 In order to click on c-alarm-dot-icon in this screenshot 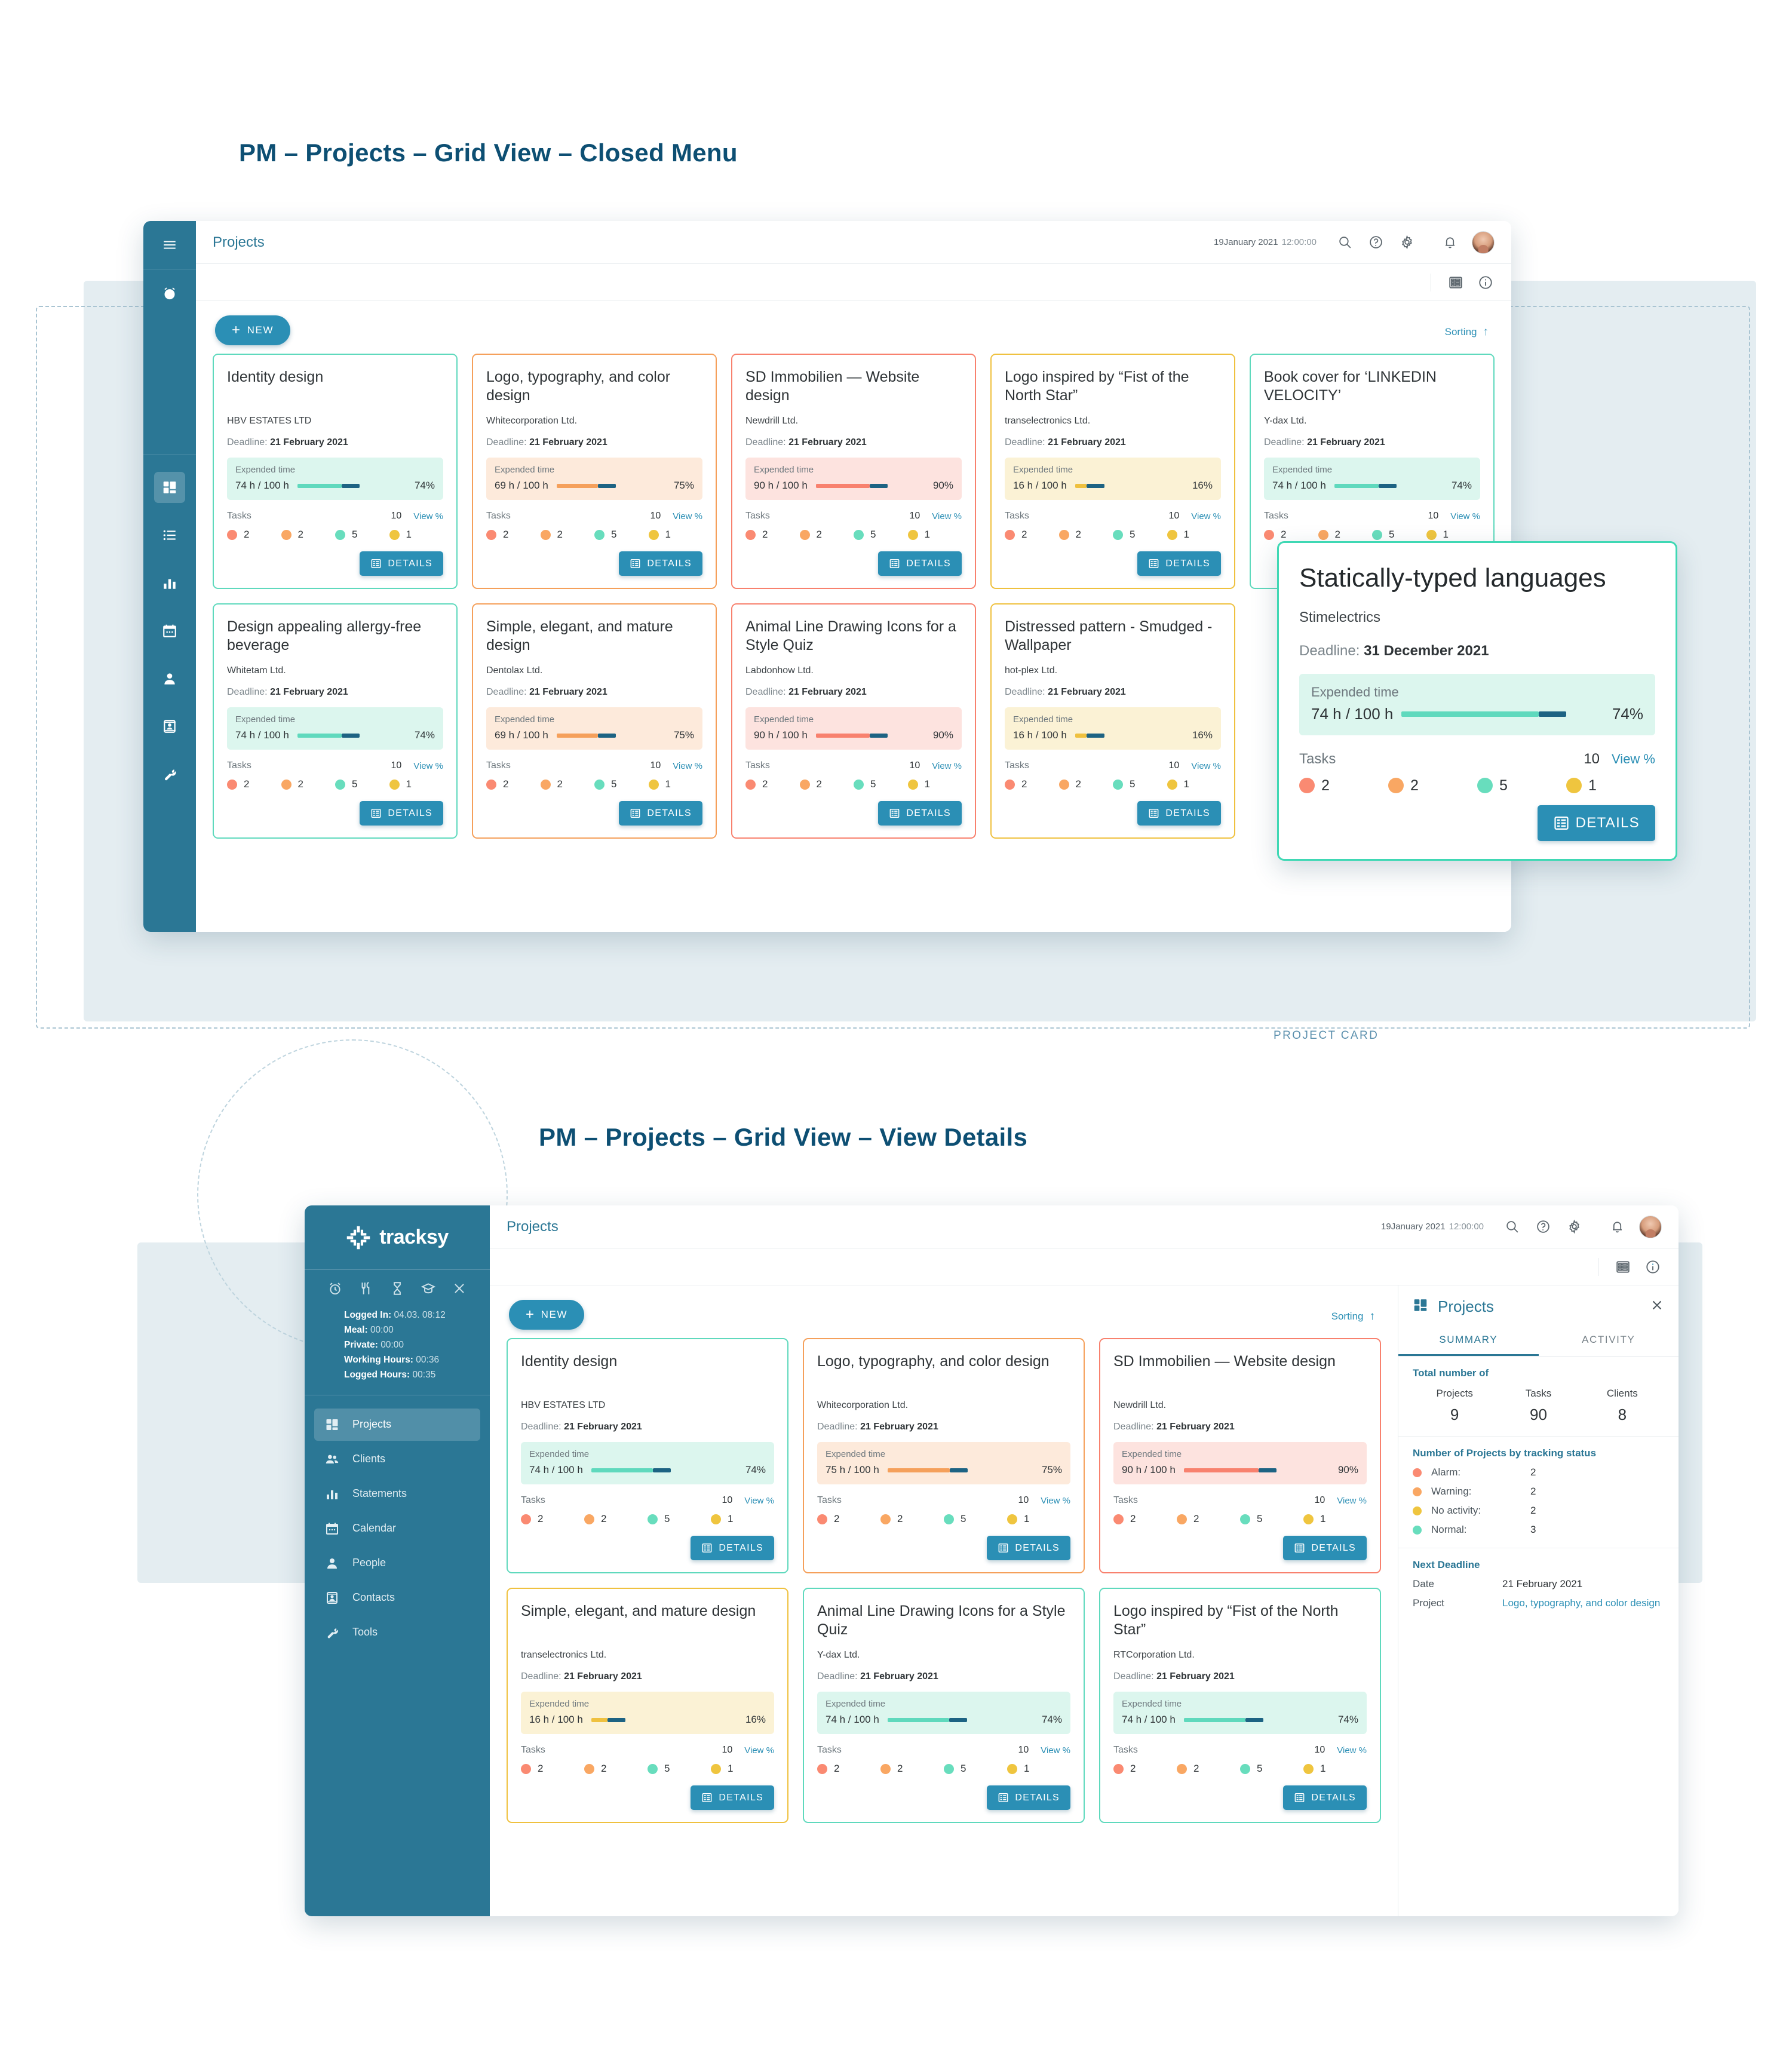, I will do `click(526, 1519)`.